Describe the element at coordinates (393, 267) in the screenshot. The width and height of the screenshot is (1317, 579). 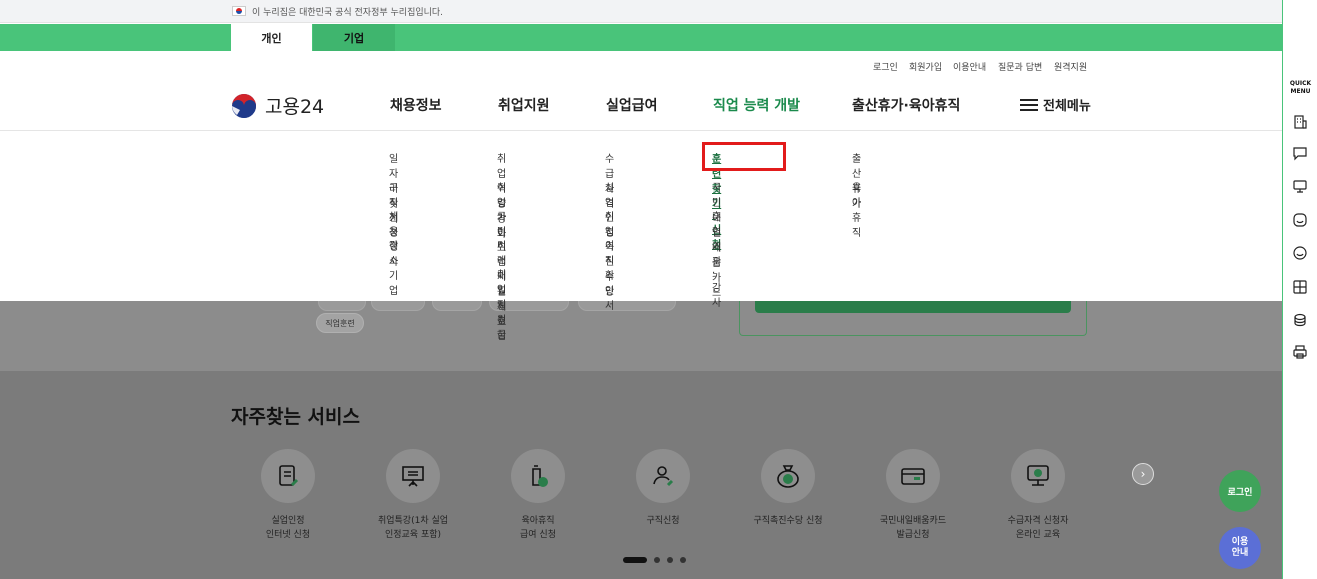
I see `submenu-small-giant: 강소기업` at that location.